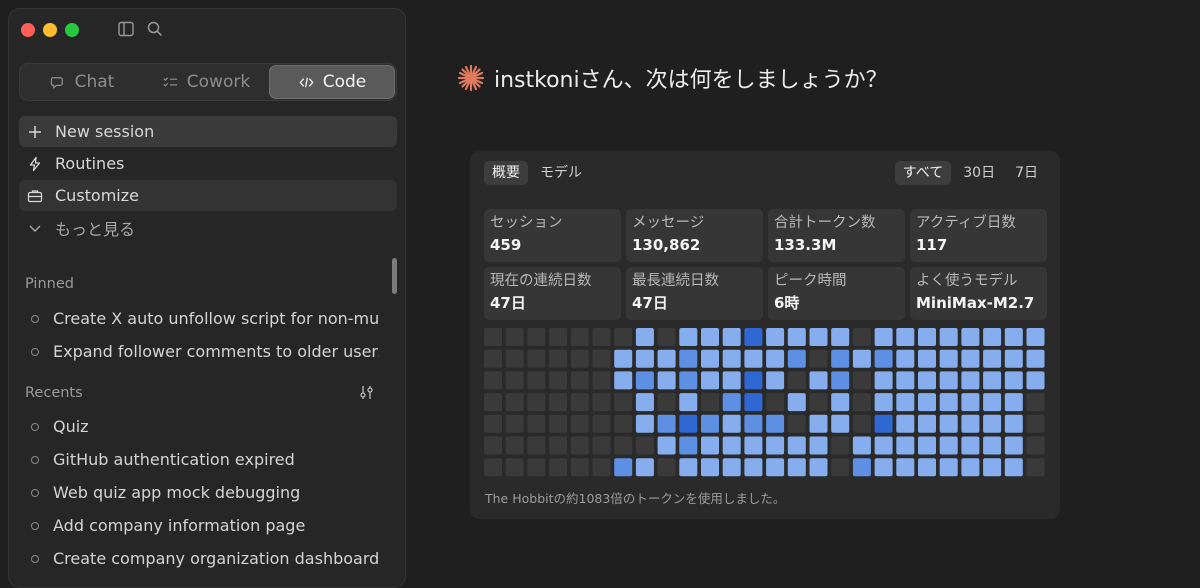 This screenshot has height=588, width=1200. I want to click on tab-30-days: 30日, so click(979, 173).